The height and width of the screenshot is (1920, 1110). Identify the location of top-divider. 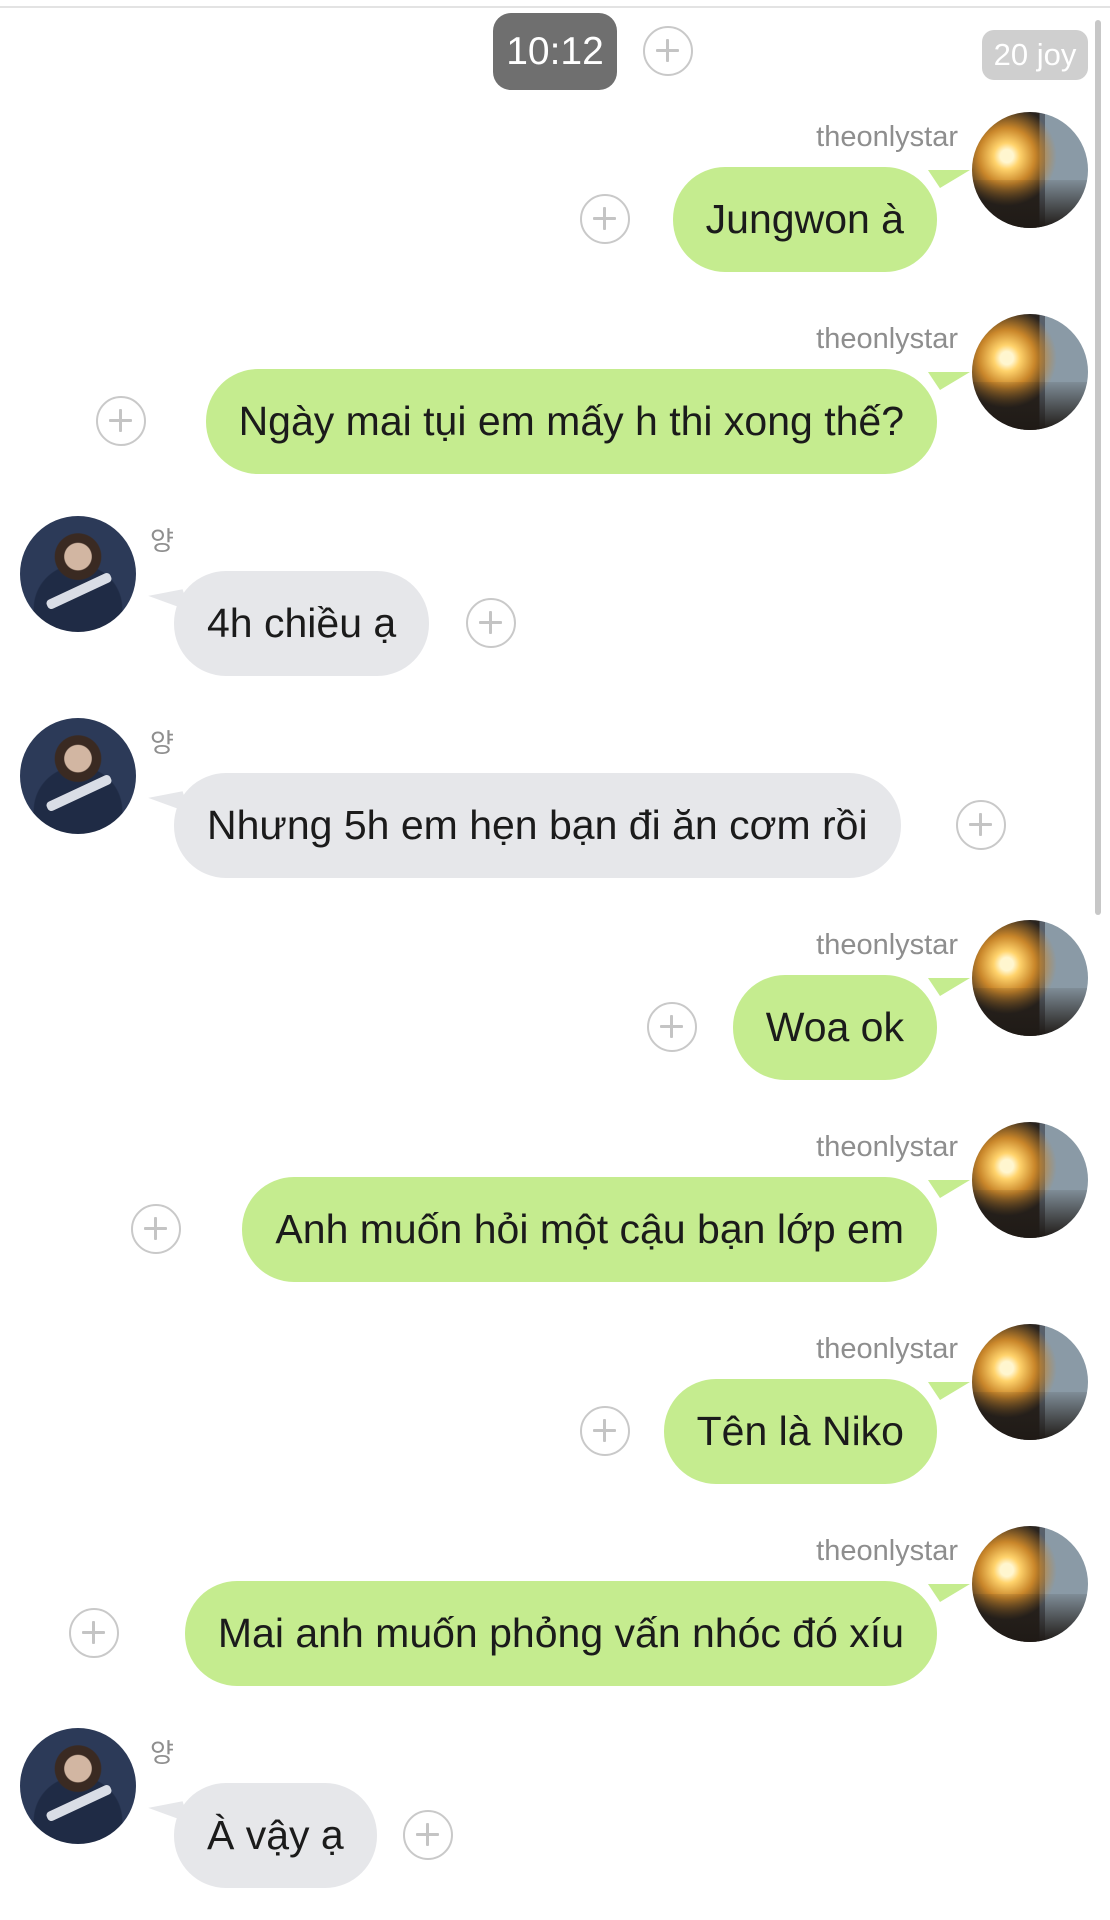
(555, 7).